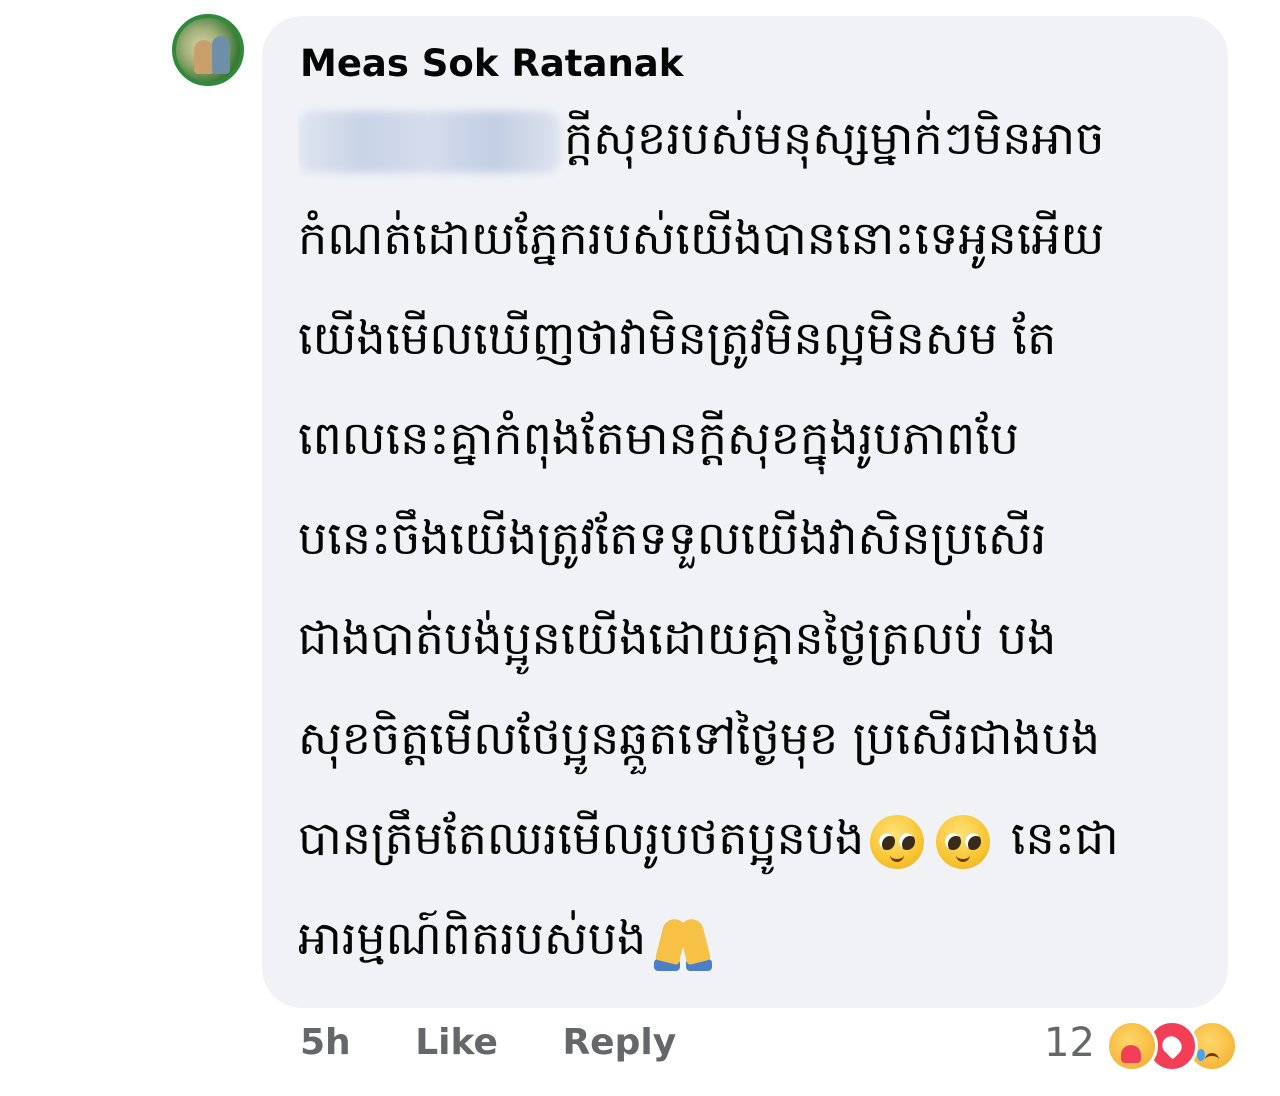 The image size is (1280, 1096). What do you see at coordinates (1069, 1043) in the screenshot?
I see `reaction-count: 12` at bounding box center [1069, 1043].